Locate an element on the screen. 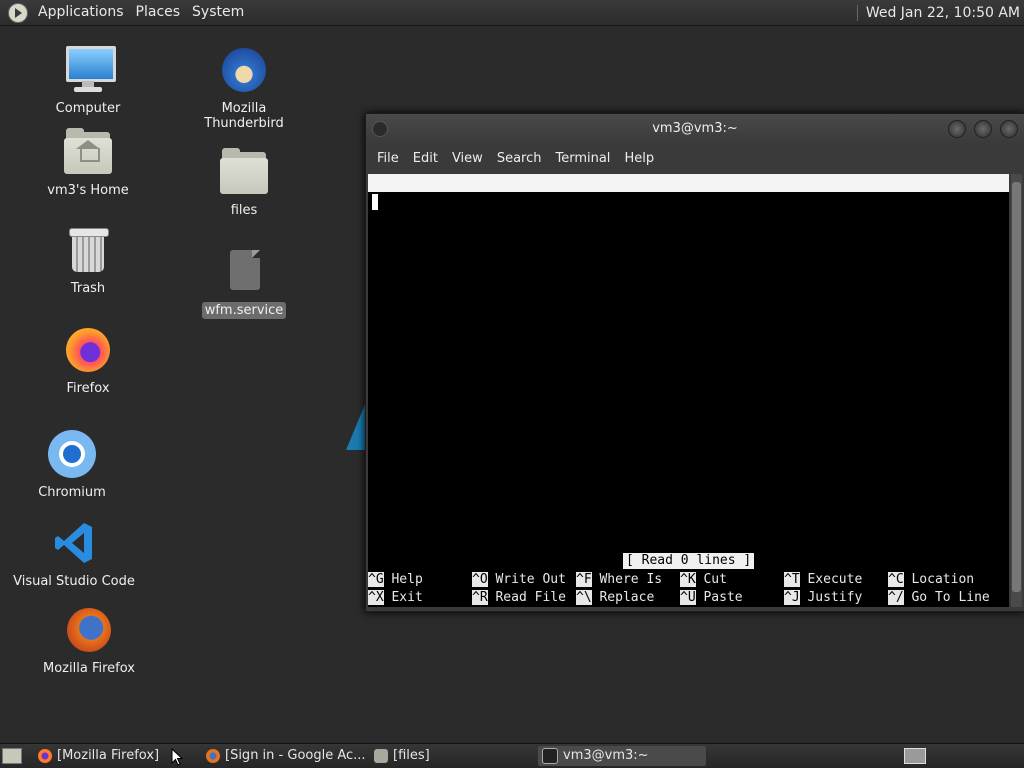  task-terminal: vm3@vm3:~ is located at coordinates (622, 756).